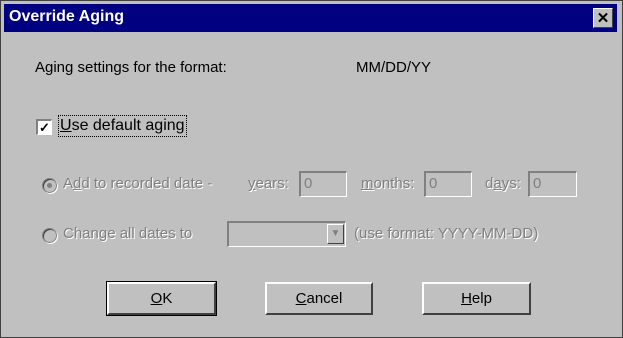 The image size is (623, 338). Describe the element at coordinates (66, 16) in the screenshot. I see `window-title: Override Aging` at that location.